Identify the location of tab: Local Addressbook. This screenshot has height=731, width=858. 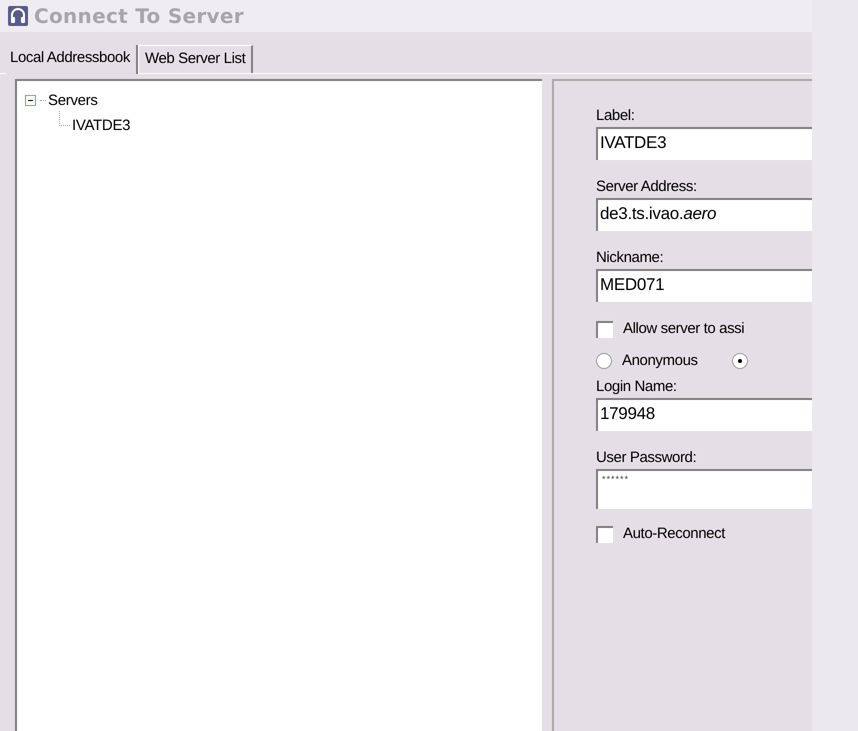
(72, 59).